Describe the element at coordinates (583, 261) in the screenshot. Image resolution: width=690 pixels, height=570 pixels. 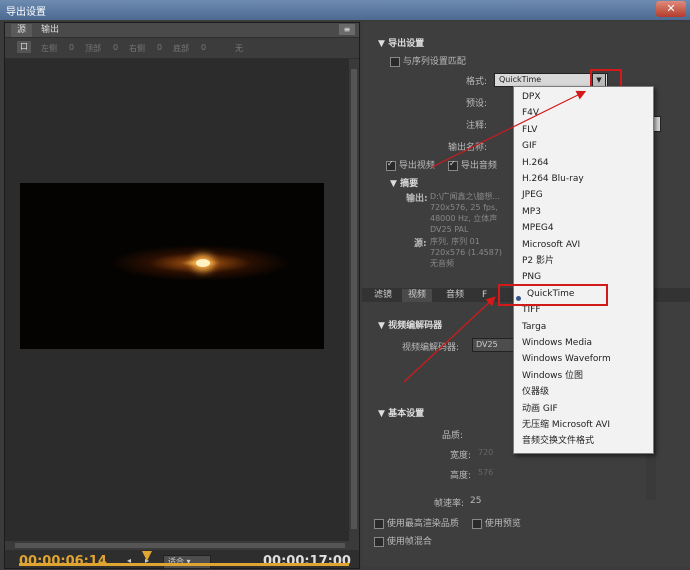
I see `format-option: P2 影片` at that location.